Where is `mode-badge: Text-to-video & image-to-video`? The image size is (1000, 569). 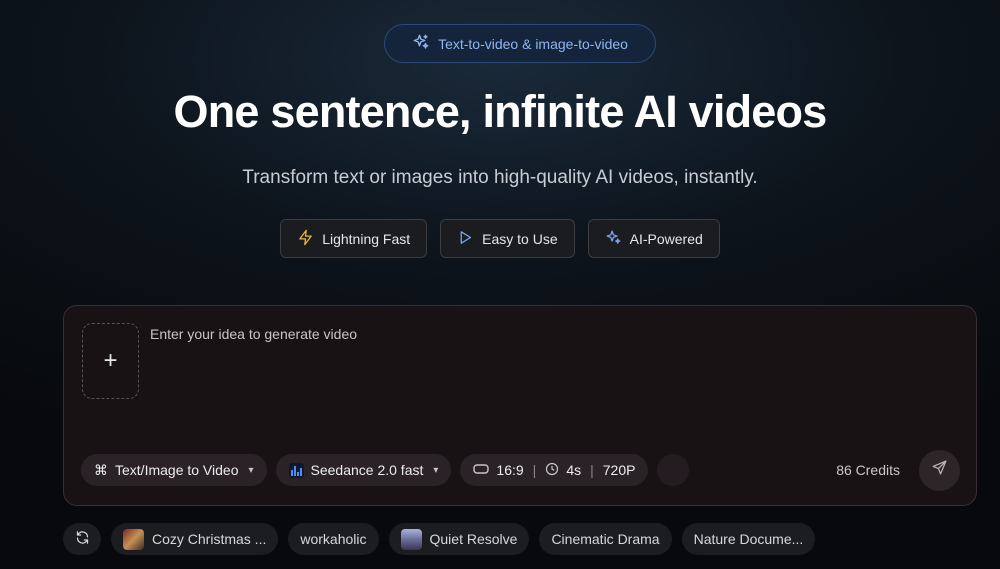 mode-badge: Text-to-video & image-to-video is located at coordinates (520, 43).